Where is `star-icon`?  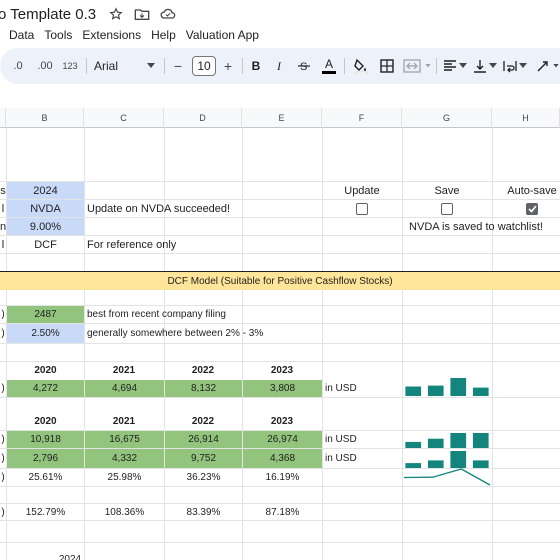 star-icon is located at coordinates (116, 14).